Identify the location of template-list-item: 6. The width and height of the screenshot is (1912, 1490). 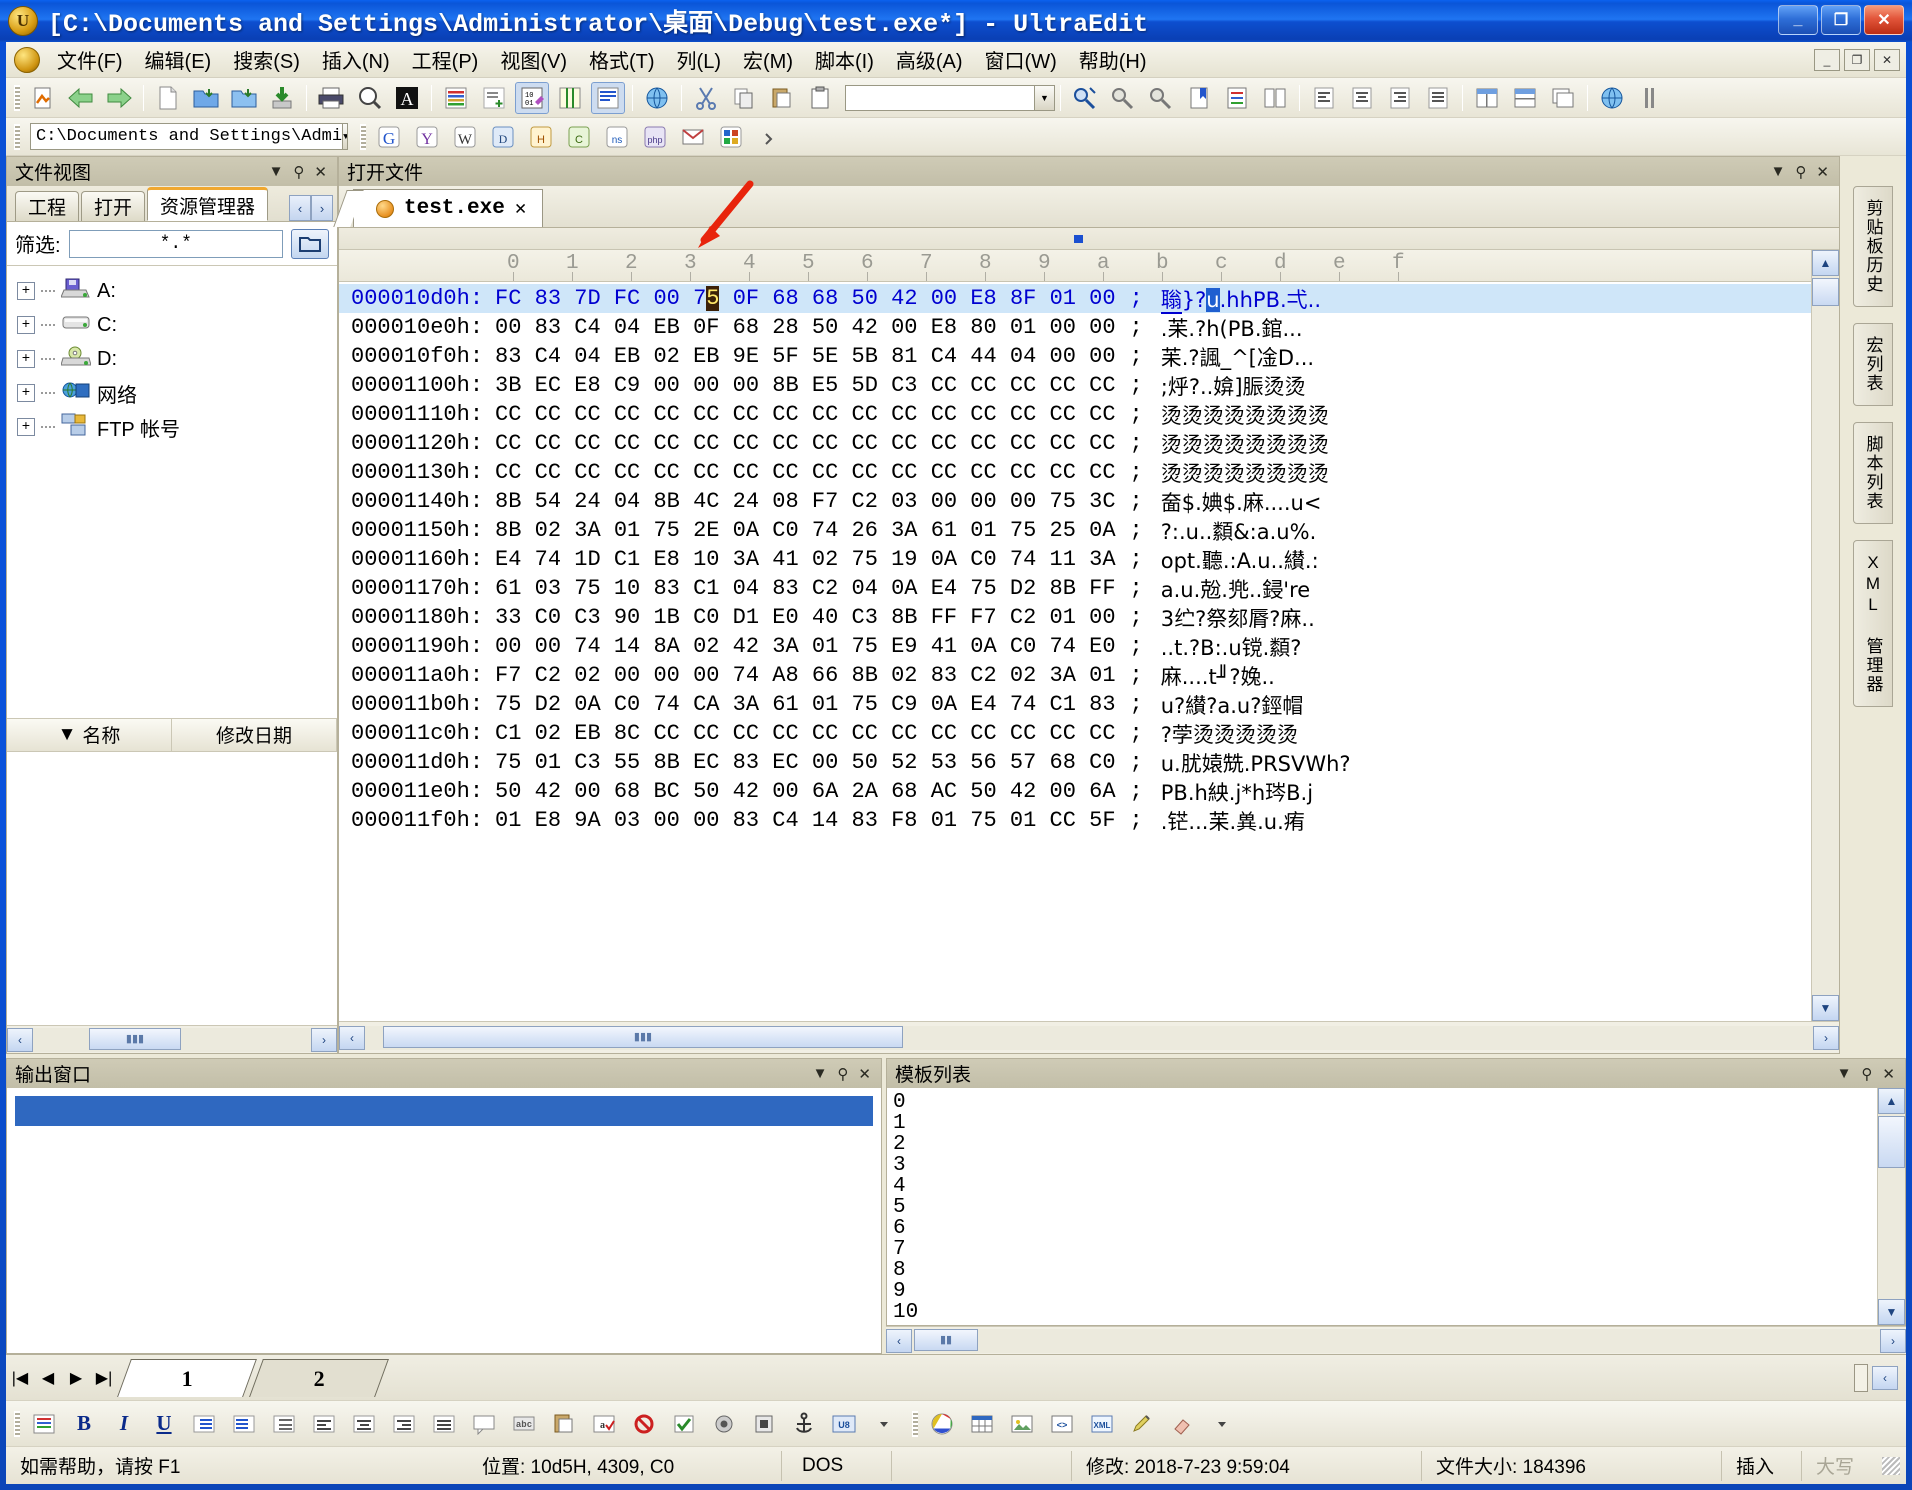
(1385, 1228).